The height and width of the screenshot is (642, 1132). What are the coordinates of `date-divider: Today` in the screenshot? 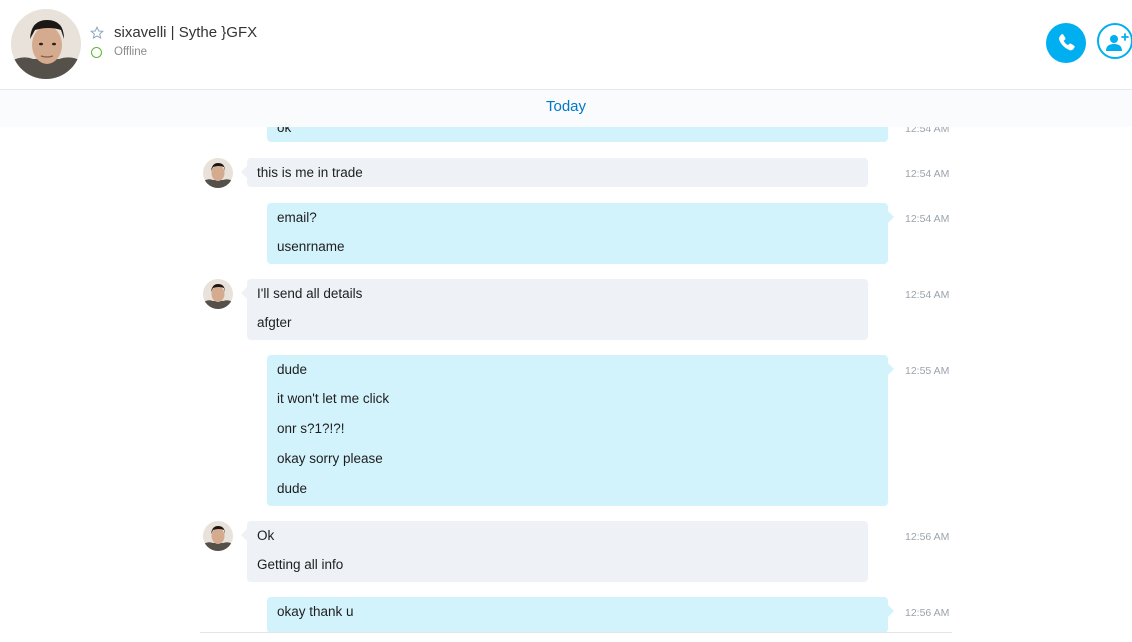 It's located at (566, 108).